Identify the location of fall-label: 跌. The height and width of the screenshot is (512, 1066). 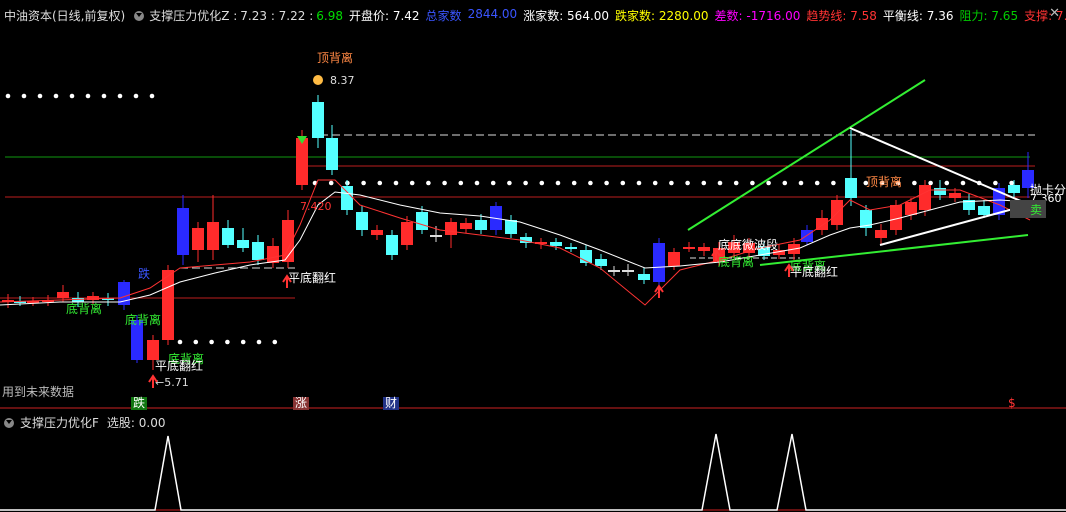
(144, 273).